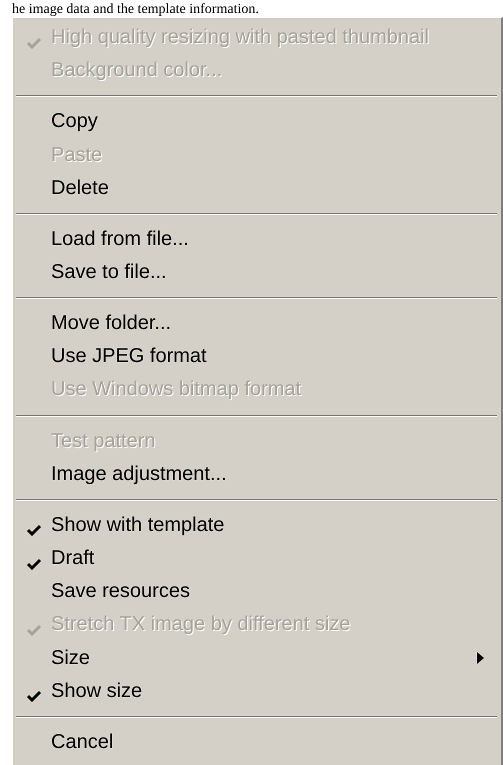 The image size is (503, 765). Describe the element at coordinates (256, 559) in the screenshot. I see `menu-item: Draft` at that location.